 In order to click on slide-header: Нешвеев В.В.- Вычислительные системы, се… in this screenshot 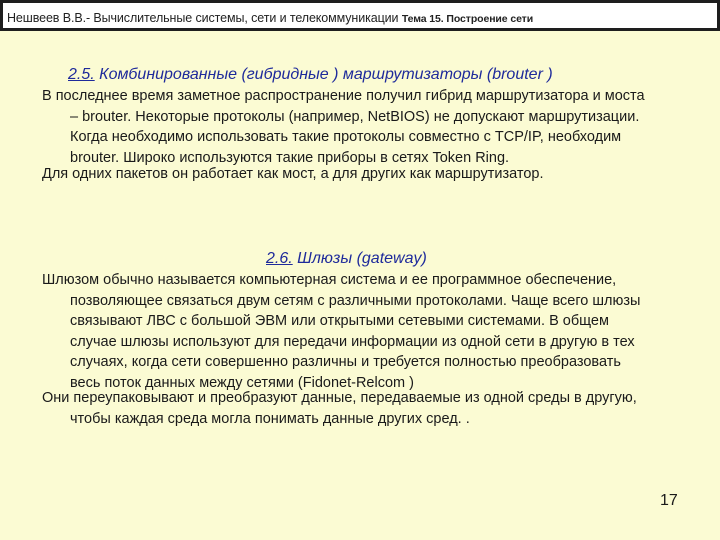, I will do `click(360, 15)`.